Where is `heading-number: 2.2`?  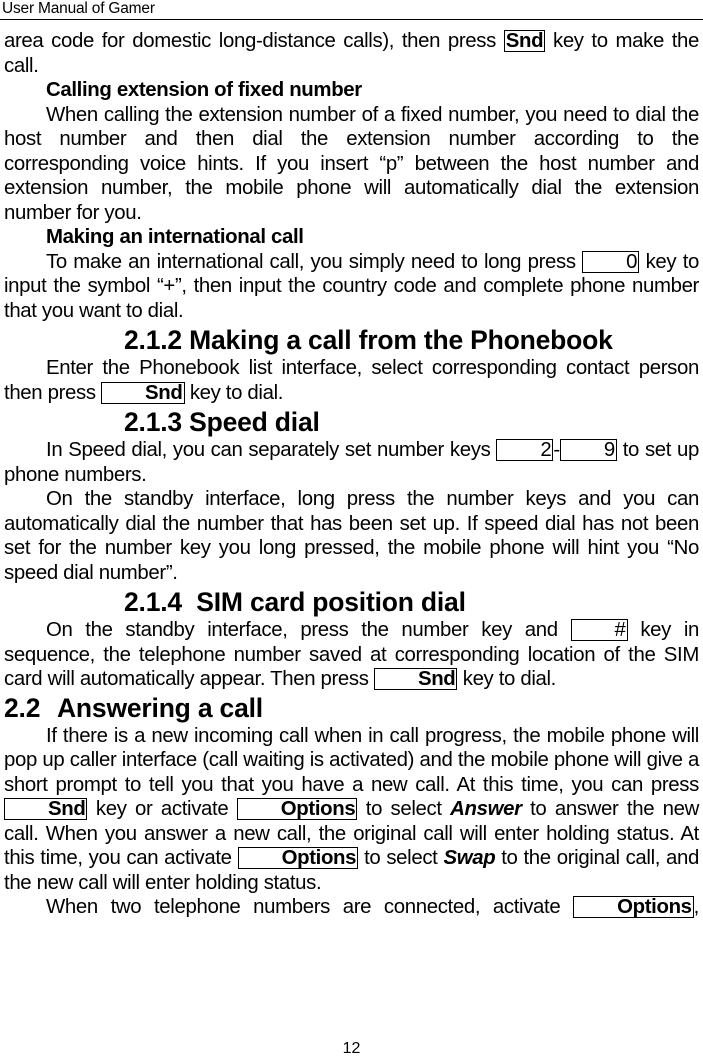
heading-number: 2.2 is located at coordinates (22, 707).